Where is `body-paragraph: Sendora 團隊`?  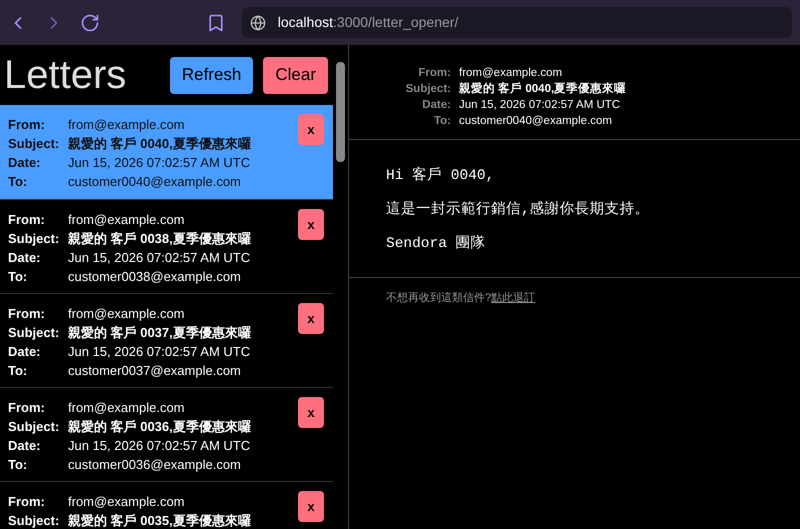 body-paragraph: Sendora 團隊 is located at coordinates (436, 244).